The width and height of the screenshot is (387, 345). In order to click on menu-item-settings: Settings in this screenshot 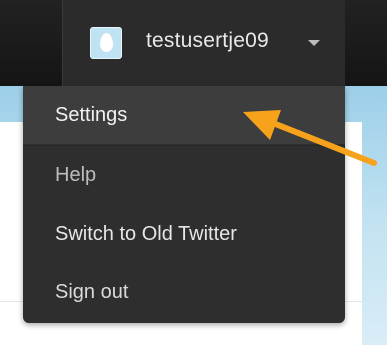, I will do `click(184, 115)`.